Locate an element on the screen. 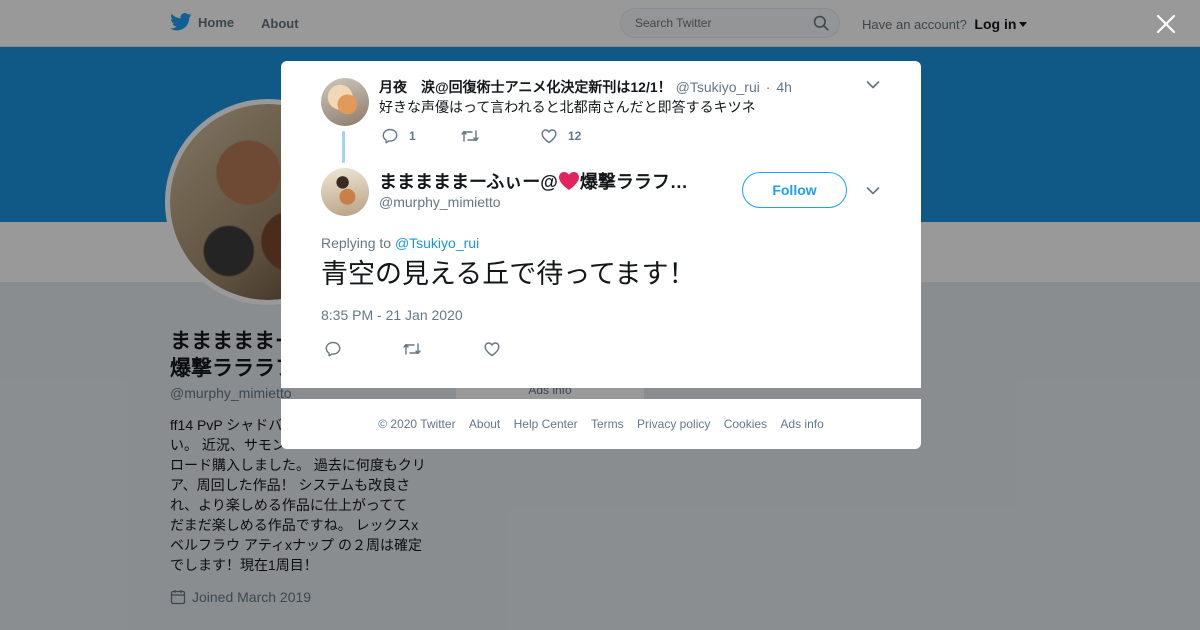 The width and height of the screenshot is (1200, 630). replying-to: Replying to @Tsukiyo_rui is located at coordinates (400, 243).